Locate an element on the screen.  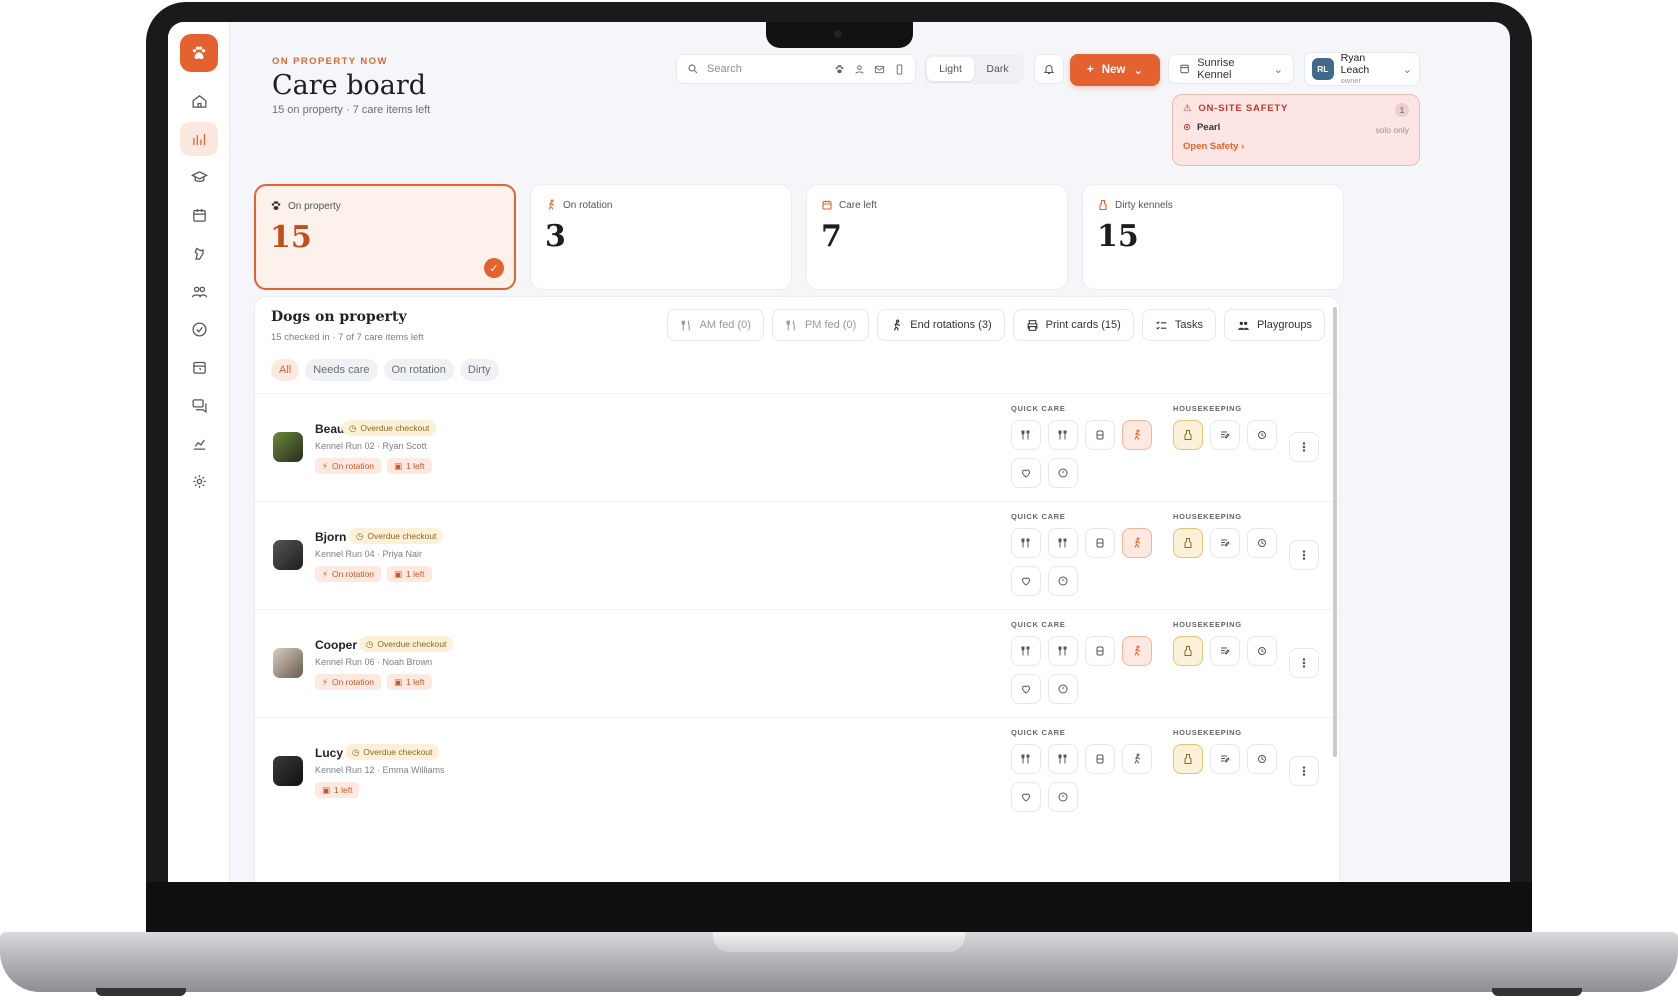
laptop-base is located at coordinates (839, 962).